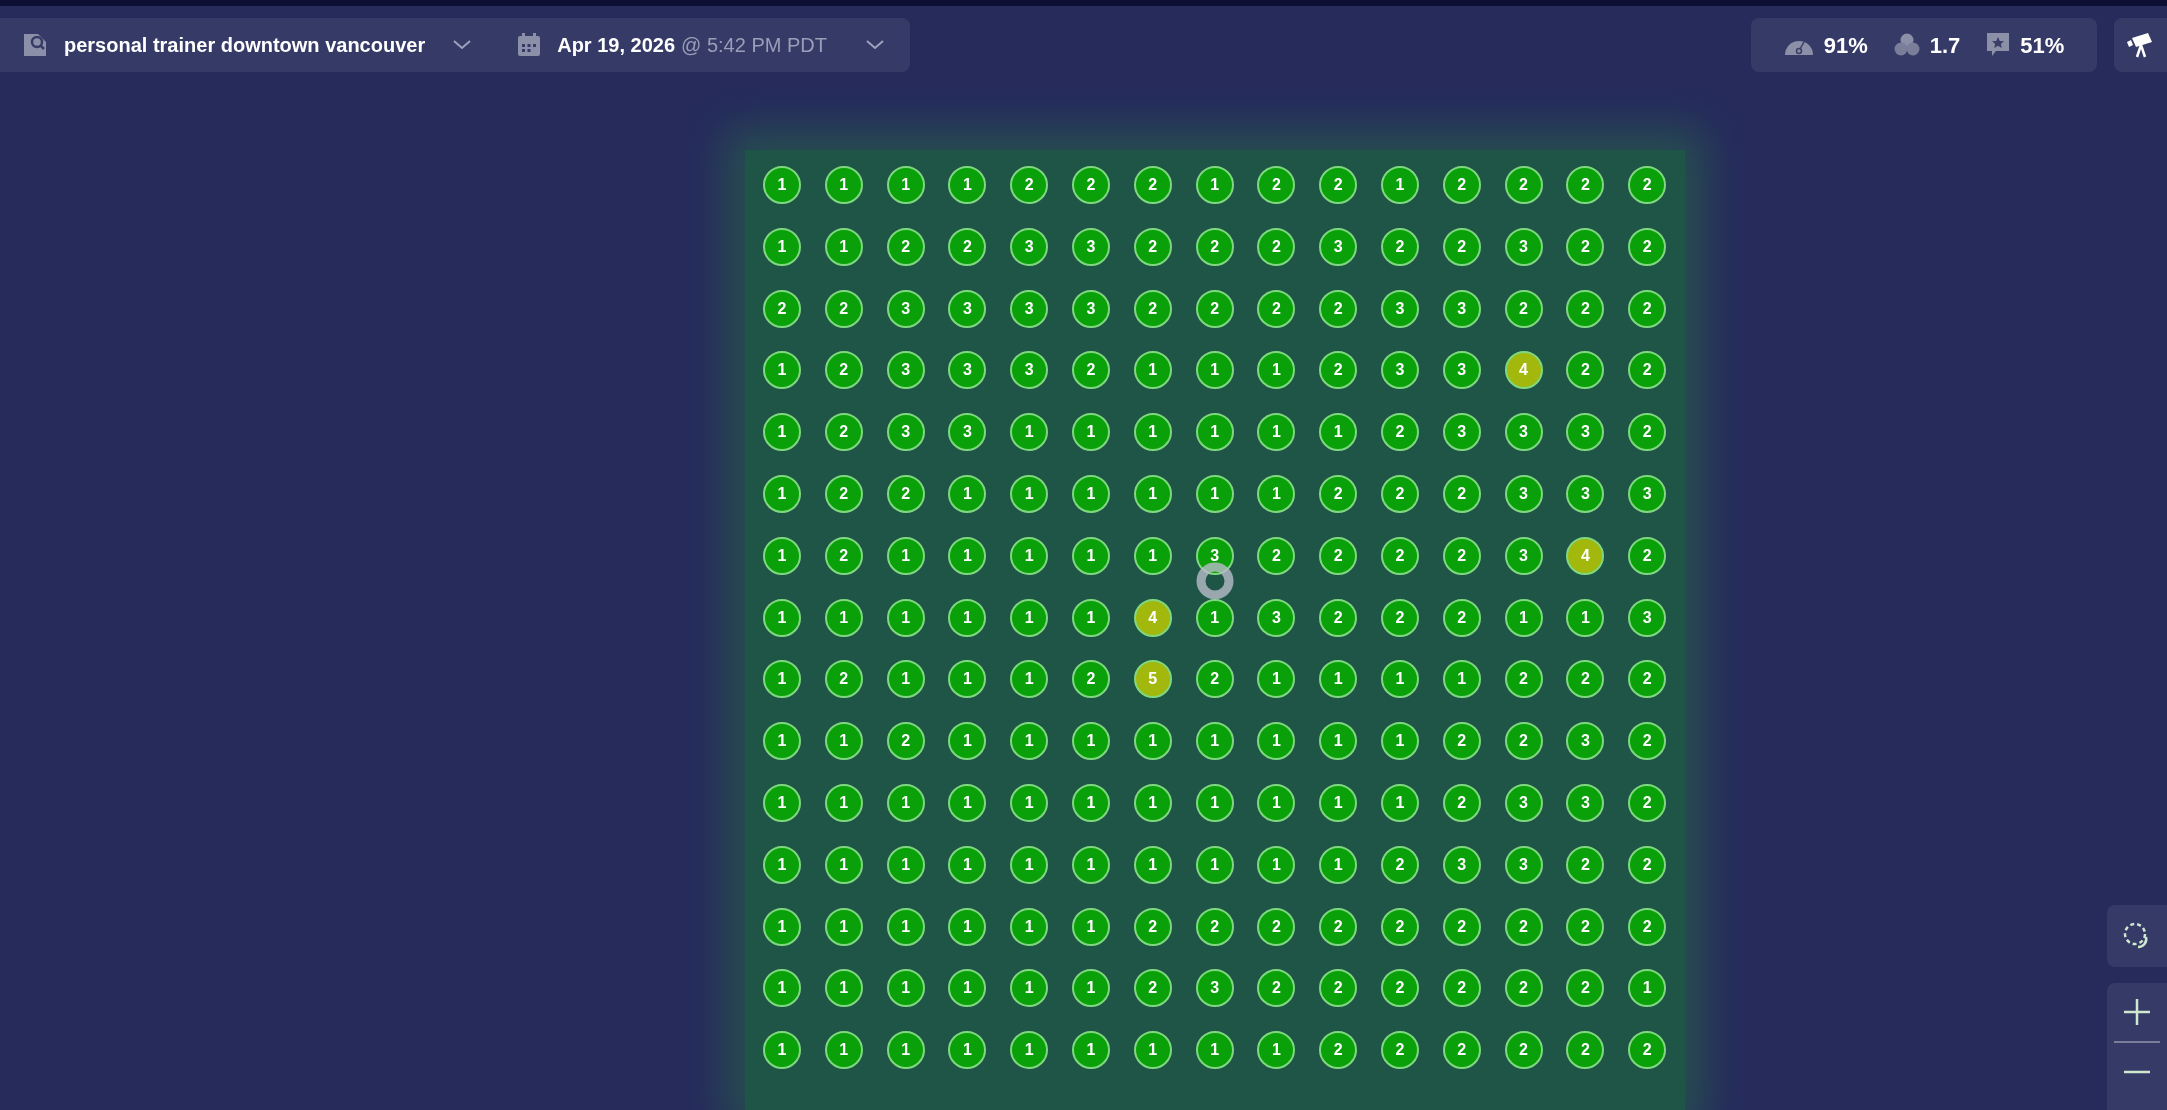  Describe the element at coordinates (1845, 45) in the screenshot. I see `stat-value: 91%` at that location.